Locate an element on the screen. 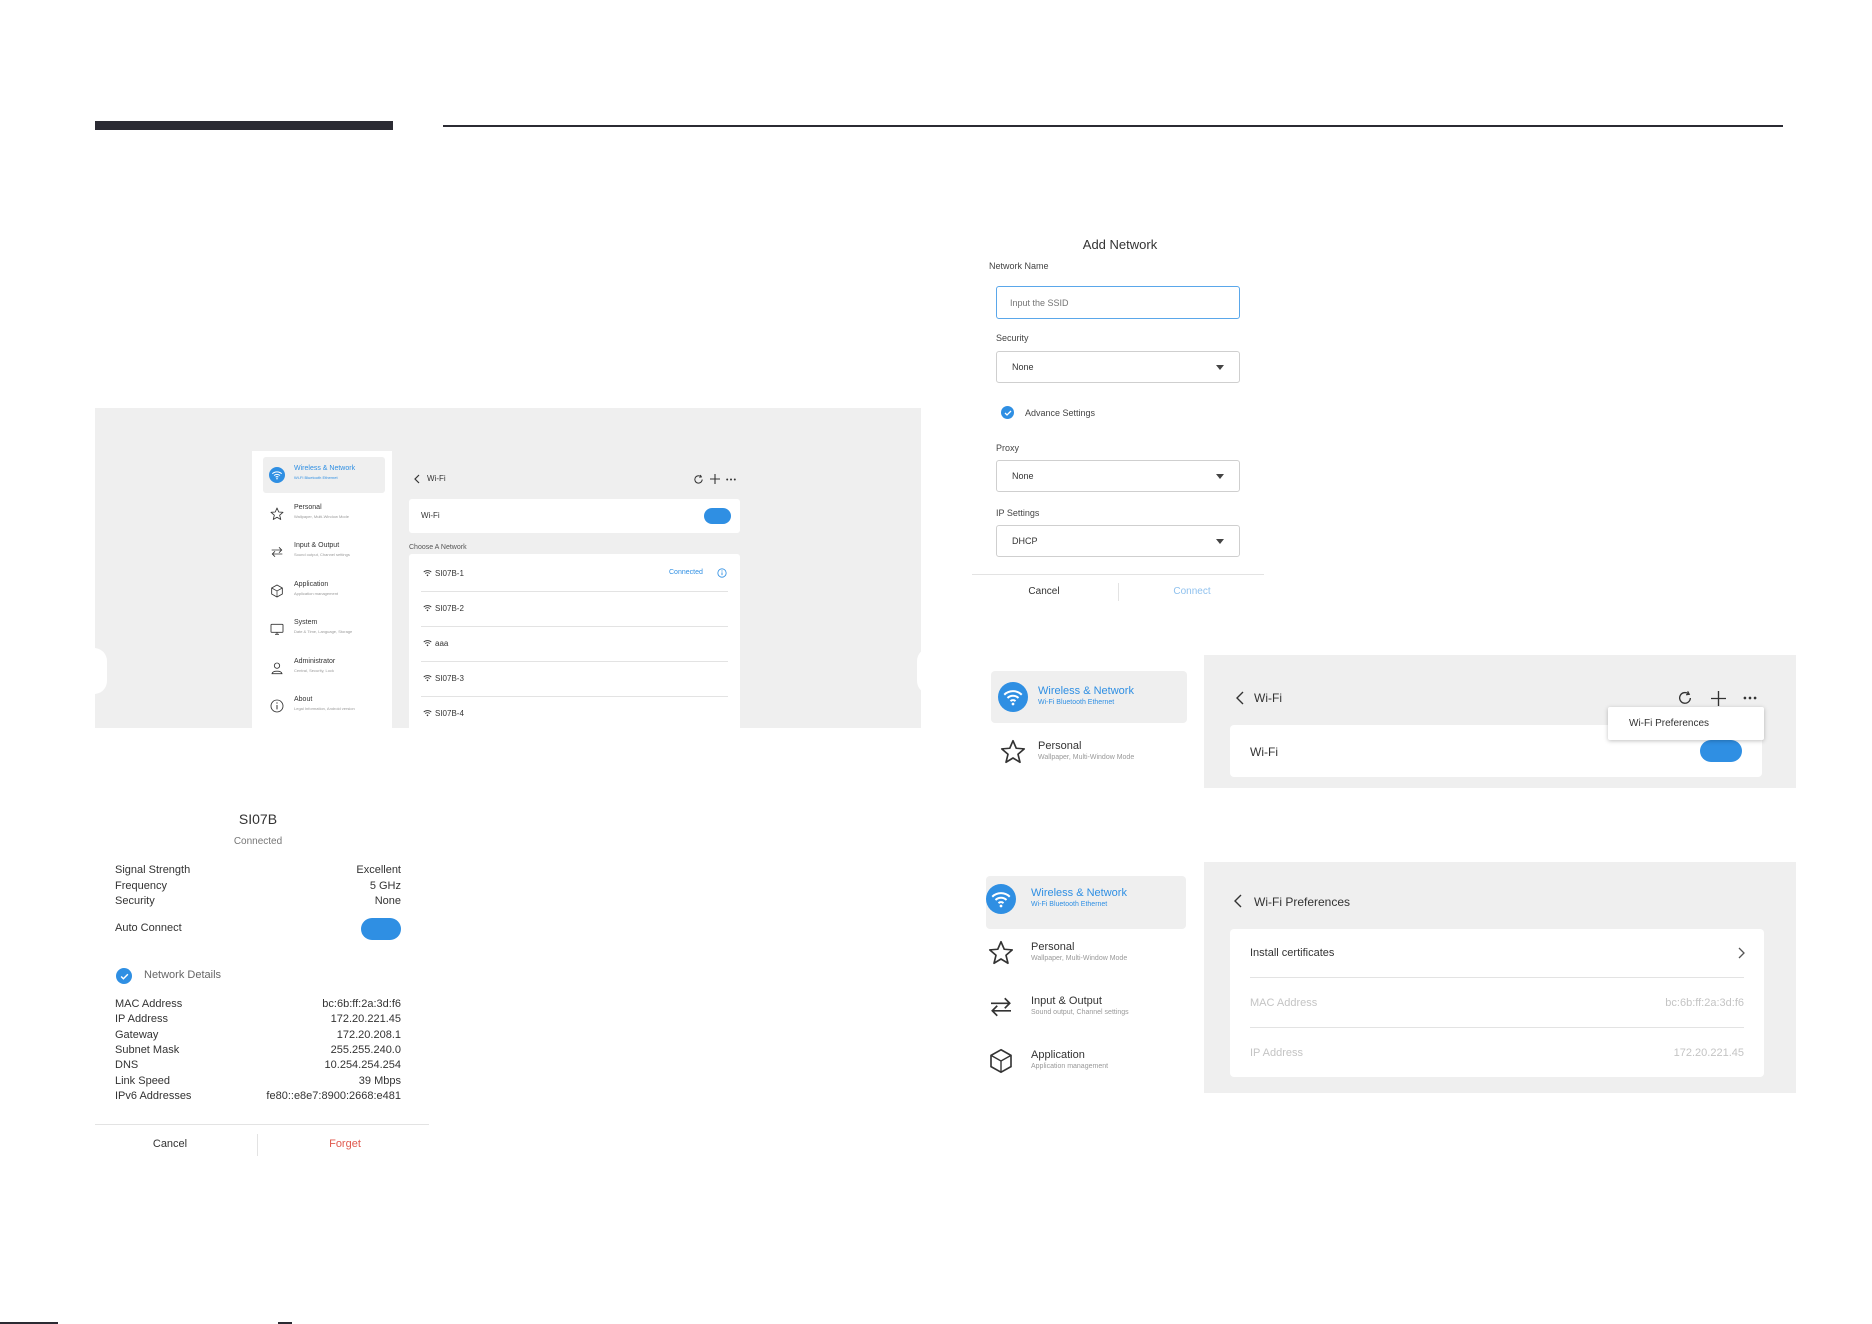 The image size is (1872, 1324). button-divider is located at coordinates (1118, 592).